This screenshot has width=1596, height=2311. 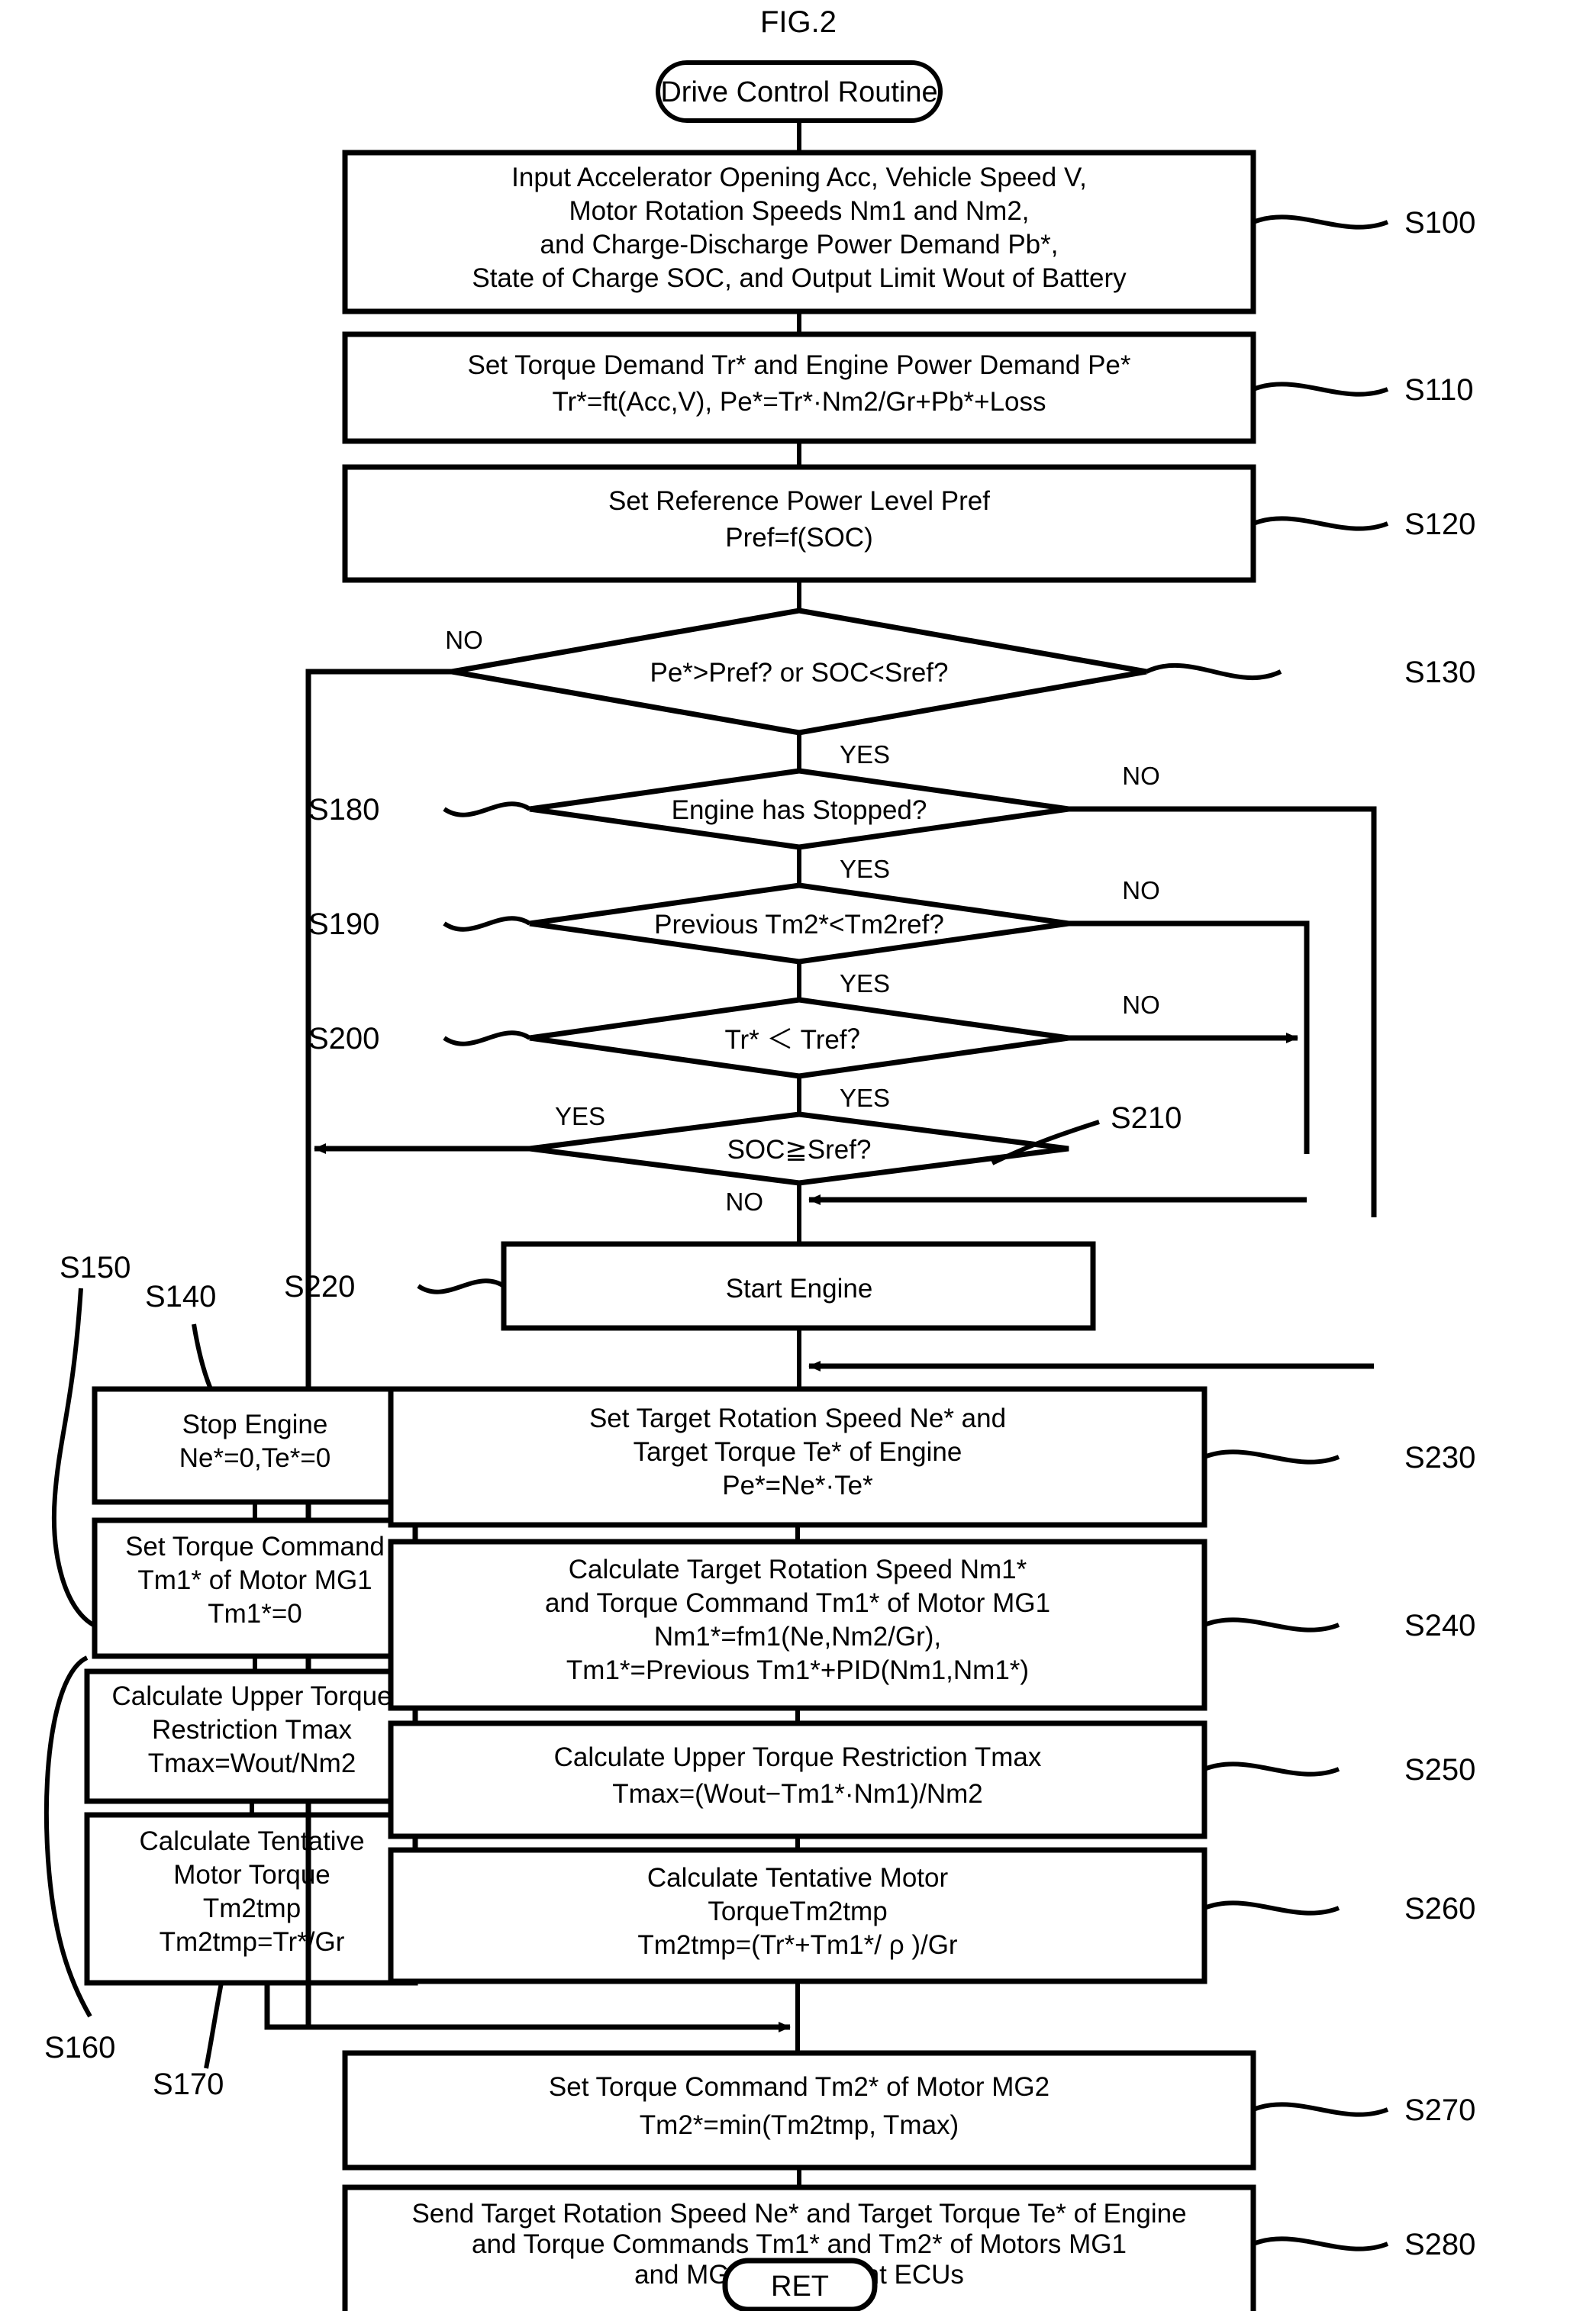 I want to click on s280-line-2: and MG2 to Relevant ECUs, so click(x=799, y=2275).